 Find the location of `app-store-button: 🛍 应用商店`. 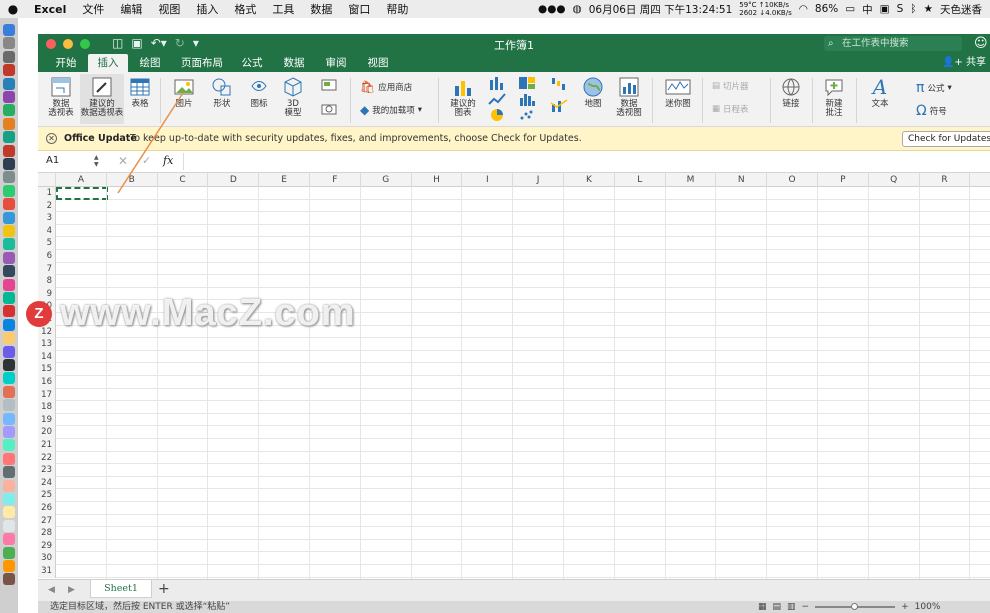

app-store-button: 🛍 应用商店 is located at coordinates (386, 87).